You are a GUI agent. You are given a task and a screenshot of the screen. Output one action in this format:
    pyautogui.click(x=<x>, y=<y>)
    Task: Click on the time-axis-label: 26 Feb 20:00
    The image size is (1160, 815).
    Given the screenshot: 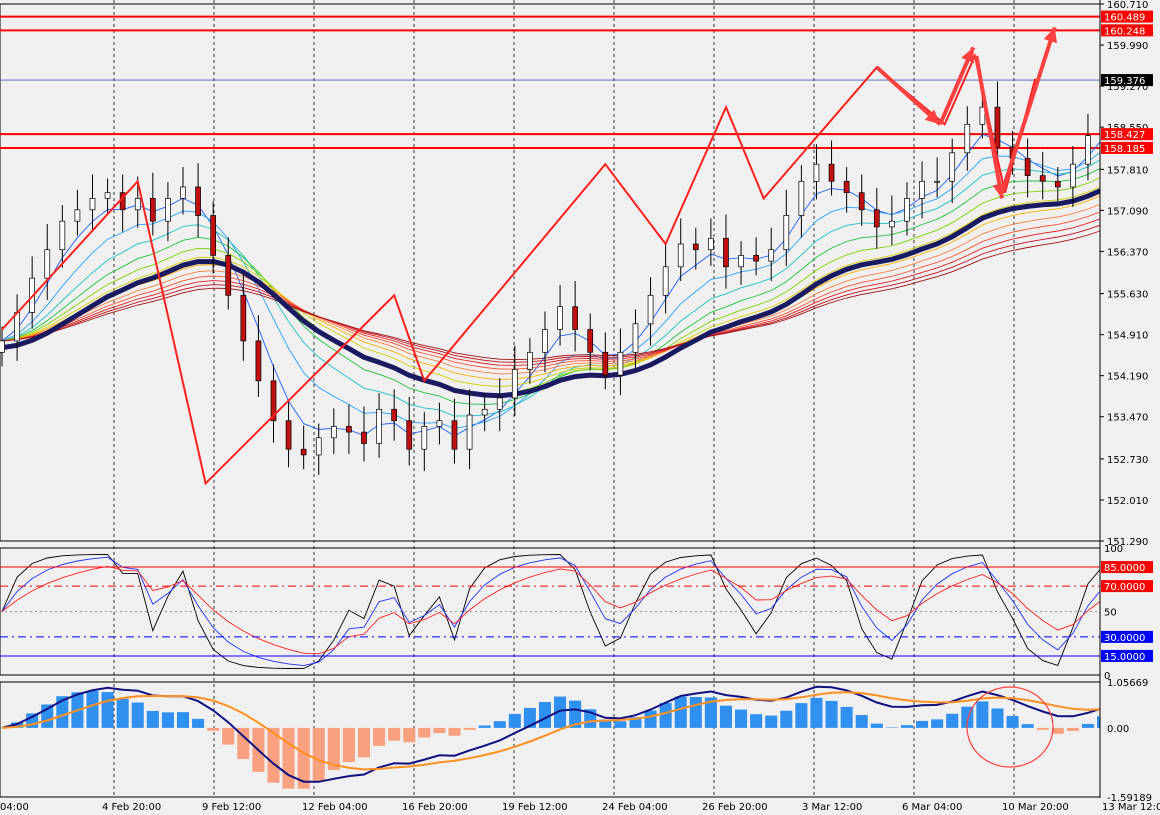 What is the action you would take?
    pyautogui.click(x=735, y=807)
    